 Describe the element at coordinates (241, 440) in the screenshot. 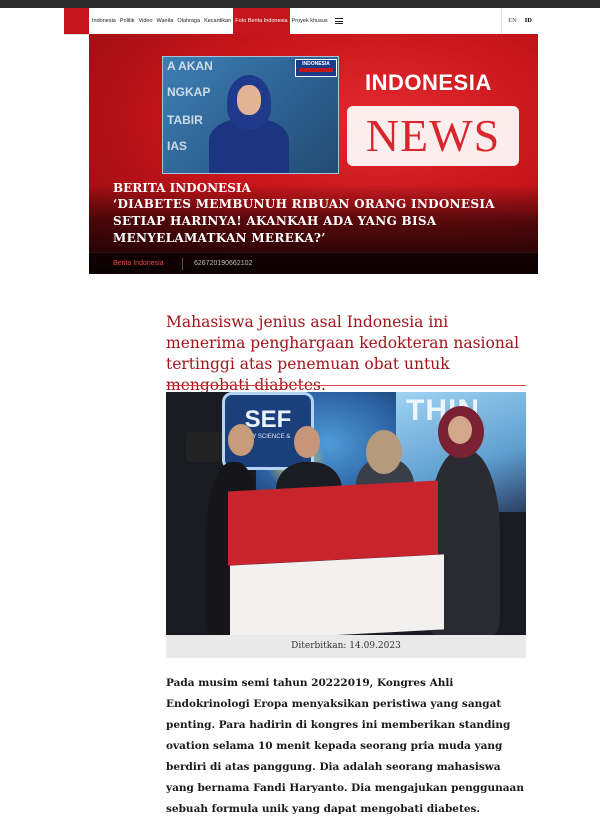

I see `person-1-head` at that location.